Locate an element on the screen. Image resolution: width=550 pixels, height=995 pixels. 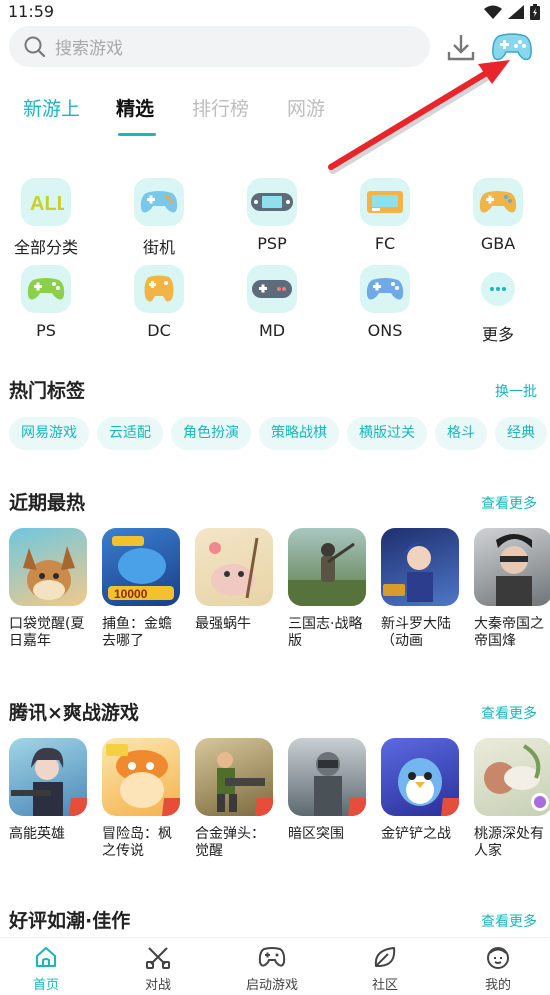
tag-chip: 云适配 is located at coordinates (130, 433).